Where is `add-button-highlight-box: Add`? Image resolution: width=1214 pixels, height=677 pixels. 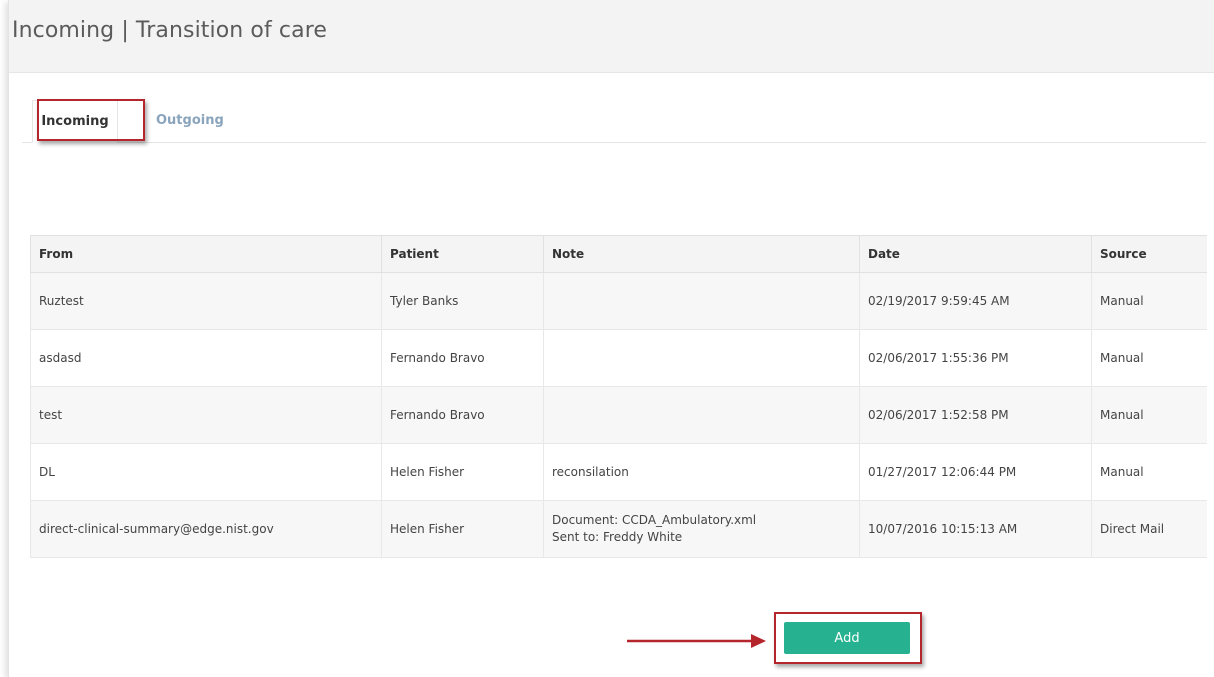
add-button-highlight-box: Add is located at coordinates (848, 638).